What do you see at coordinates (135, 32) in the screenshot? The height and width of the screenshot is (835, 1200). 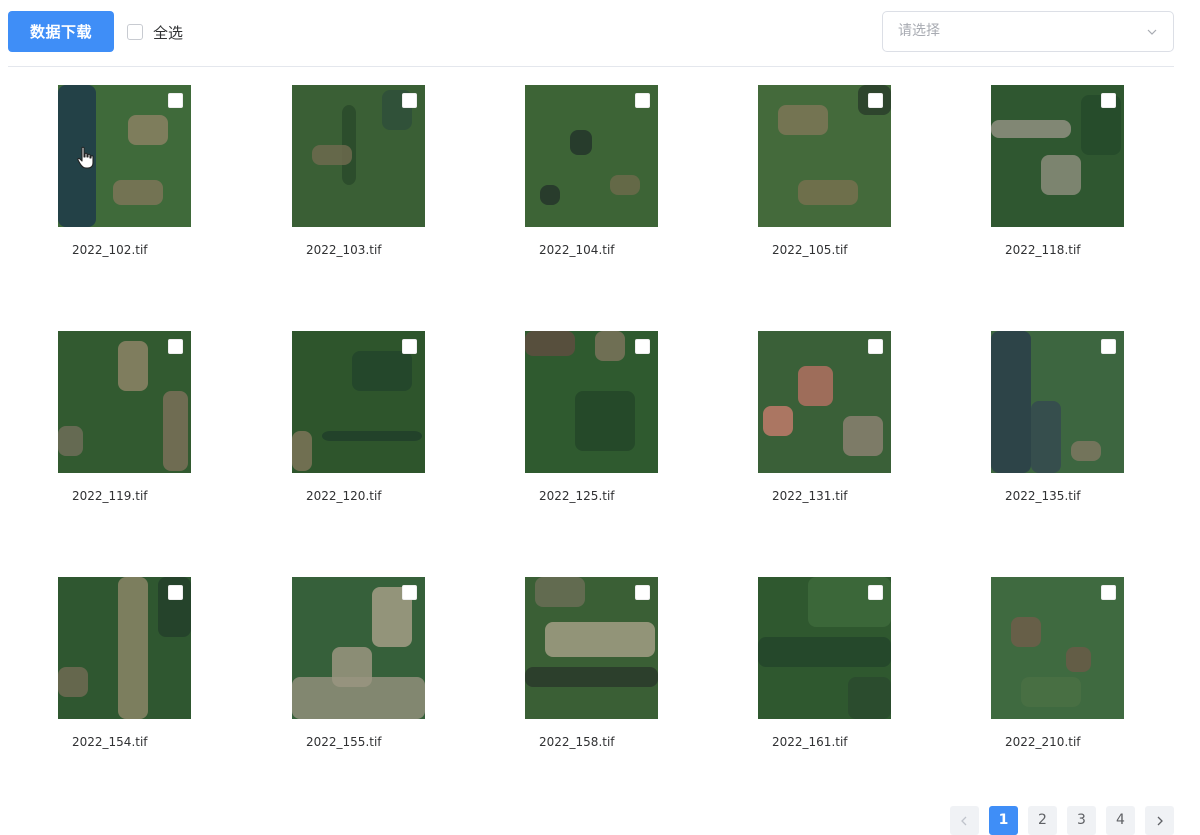 I see `select-all-box` at bounding box center [135, 32].